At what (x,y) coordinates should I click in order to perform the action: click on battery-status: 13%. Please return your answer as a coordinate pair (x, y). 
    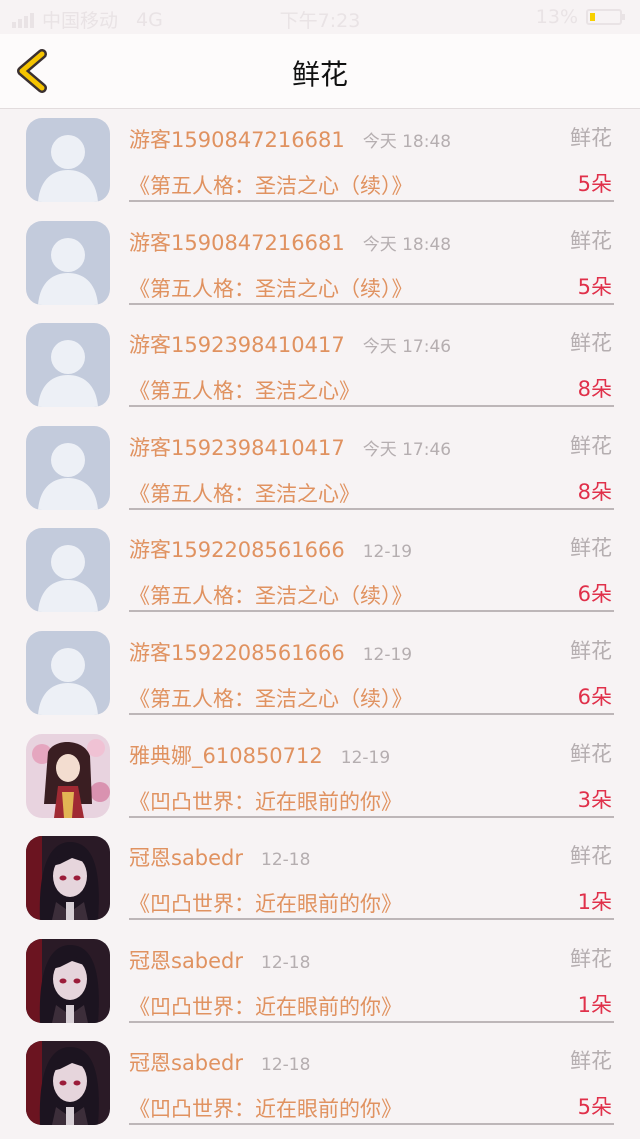
    Looking at the image, I should click on (580, 17).